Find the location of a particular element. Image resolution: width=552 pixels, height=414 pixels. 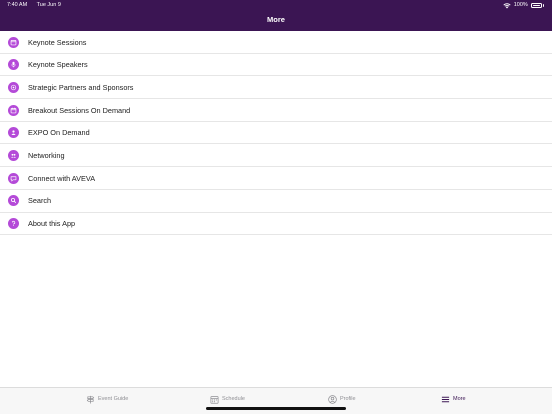

people-icon is located at coordinates (13, 155).